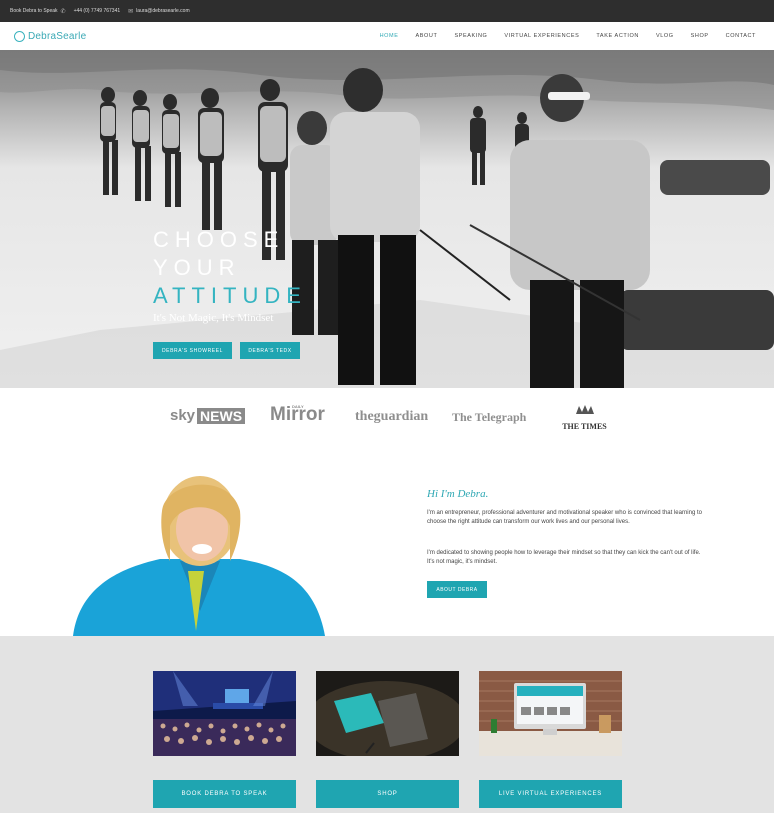  What do you see at coordinates (665, 36) in the screenshot?
I see `nav-vlog: VLOG` at bounding box center [665, 36].